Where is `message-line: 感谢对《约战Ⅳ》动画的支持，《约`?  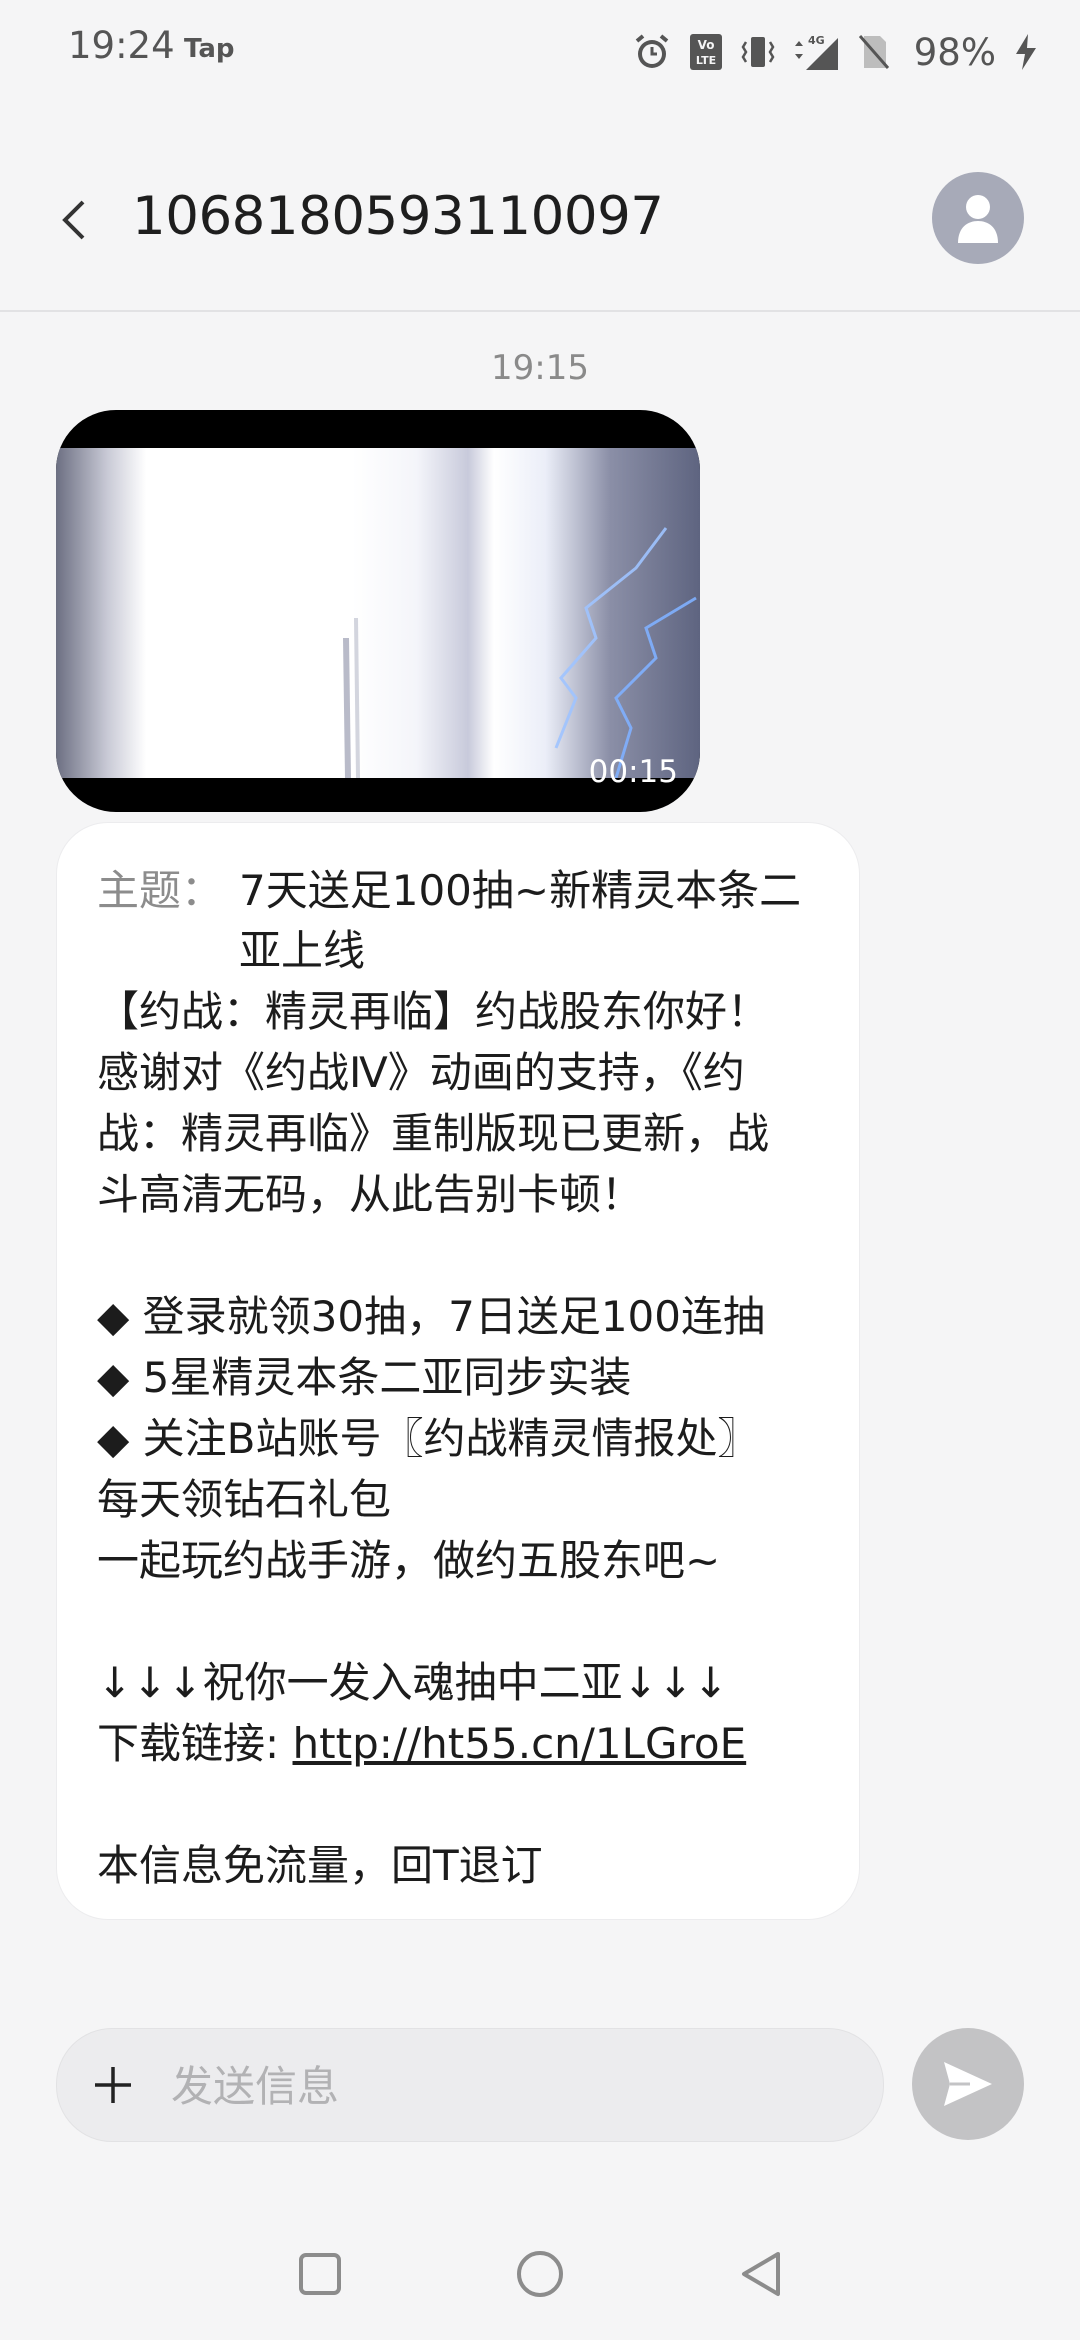
message-line: 感谢对《约战Ⅳ》动画的支持，《约 is located at coordinates (421, 1072).